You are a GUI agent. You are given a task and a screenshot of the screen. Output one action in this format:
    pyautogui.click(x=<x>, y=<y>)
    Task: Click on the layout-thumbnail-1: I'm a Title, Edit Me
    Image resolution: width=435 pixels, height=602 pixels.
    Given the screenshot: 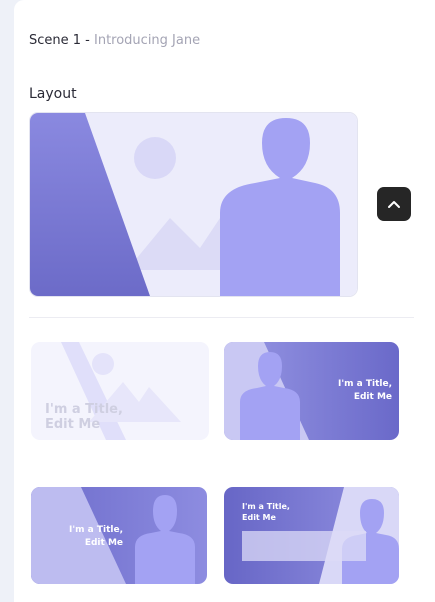 What is the action you would take?
    pyautogui.click(x=120, y=391)
    